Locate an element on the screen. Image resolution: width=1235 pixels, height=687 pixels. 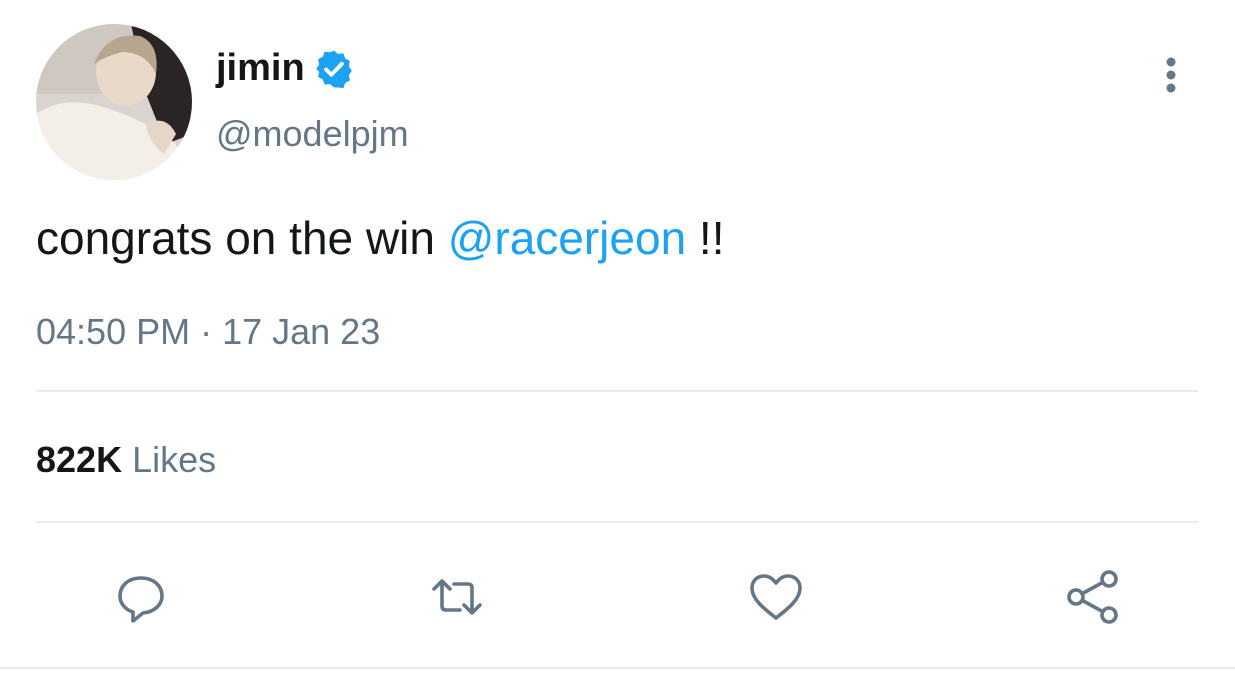
like-button is located at coordinates (776, 597).